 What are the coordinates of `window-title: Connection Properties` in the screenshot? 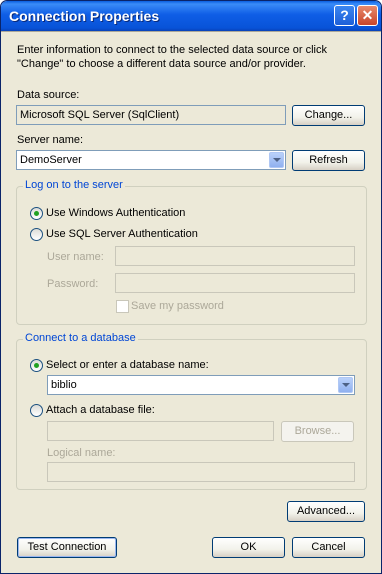 It's located at (84, 16).